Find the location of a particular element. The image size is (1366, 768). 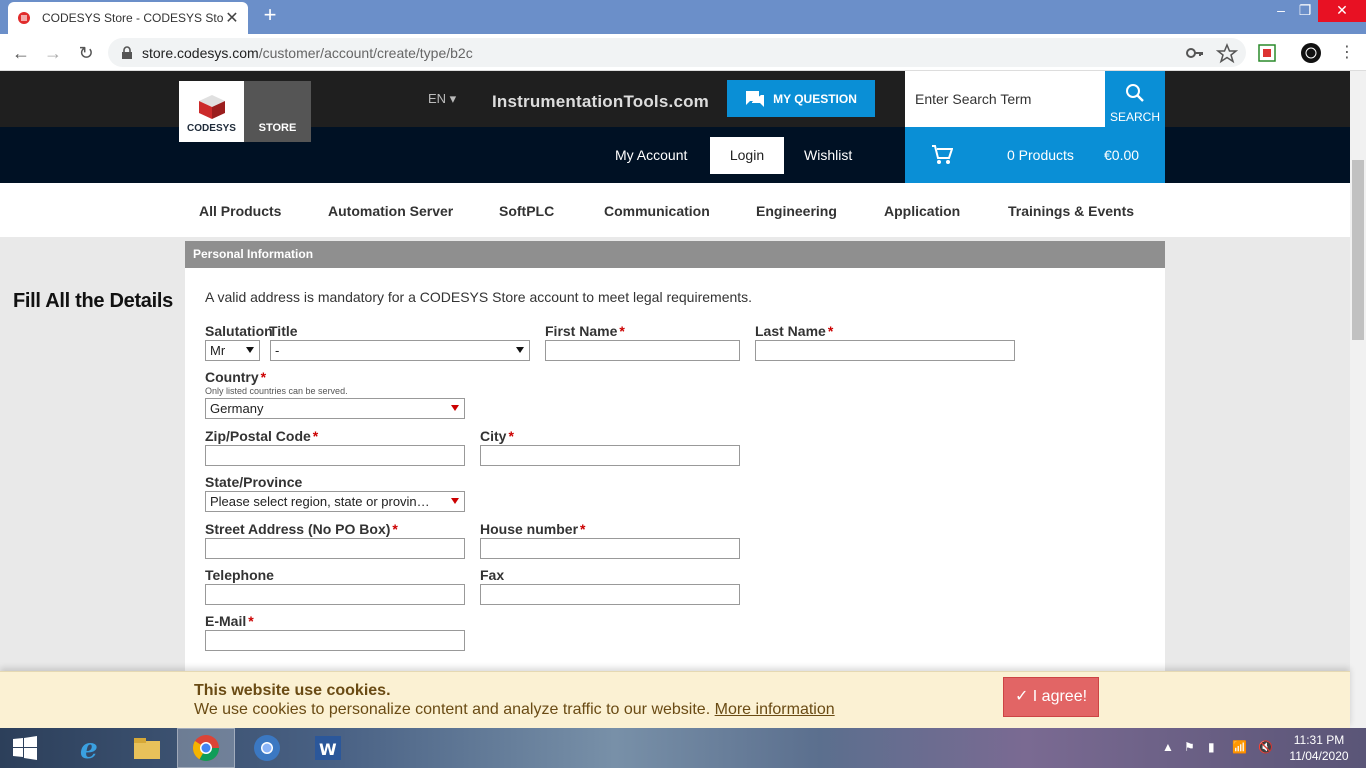

last-name-input is located at coordinates (885, 350).